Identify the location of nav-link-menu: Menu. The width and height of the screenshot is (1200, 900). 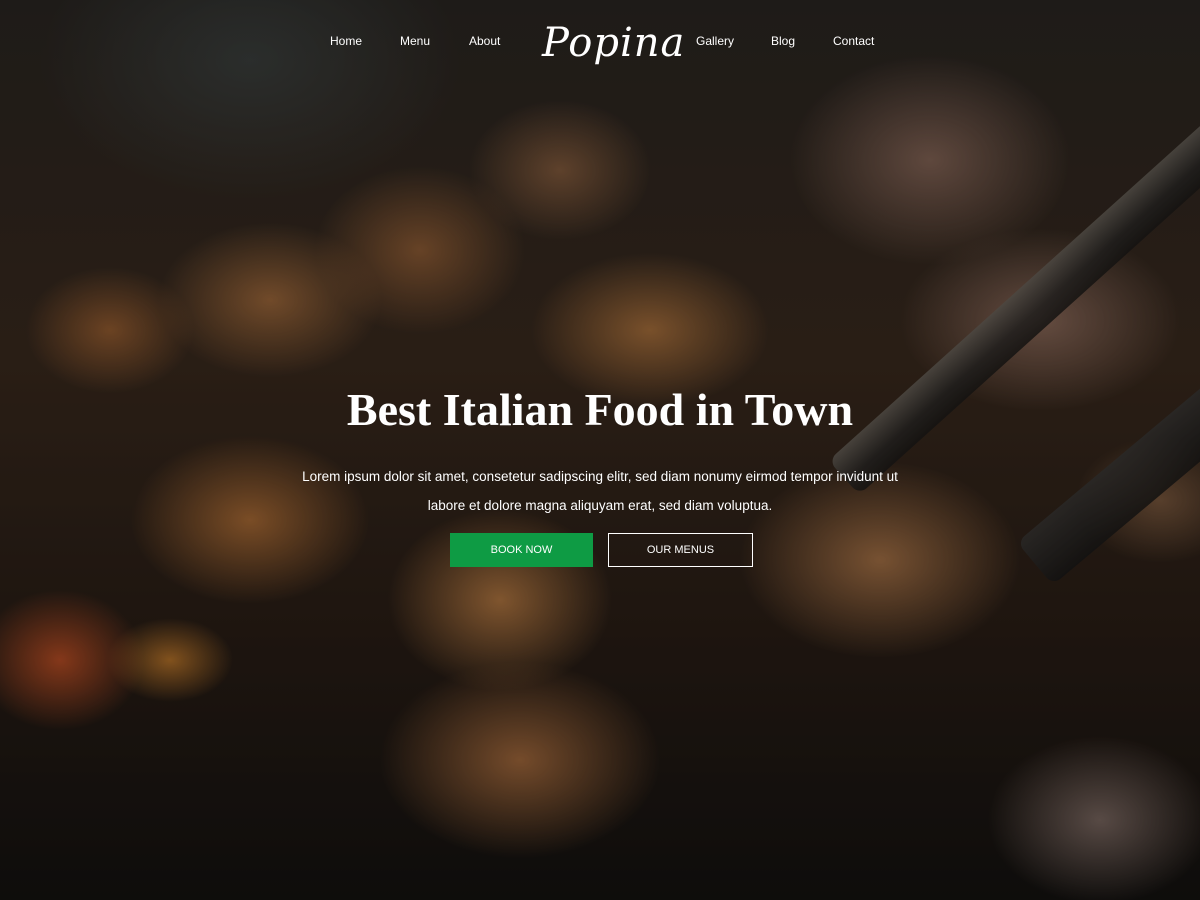
(415, 41).